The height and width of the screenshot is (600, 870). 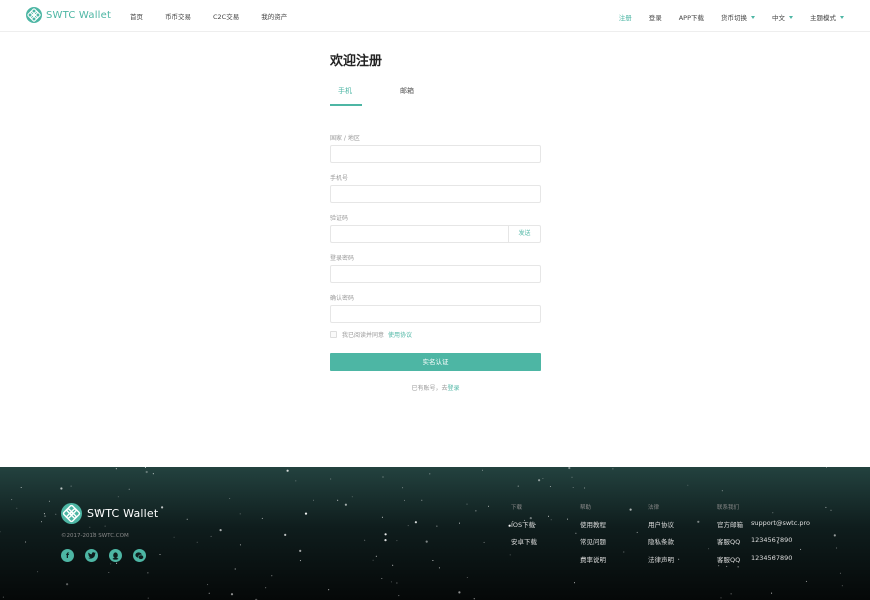 What do you see at coordinates (435, 154) in the screenshot?
I see `country-select` at bounding box center [435, 154].